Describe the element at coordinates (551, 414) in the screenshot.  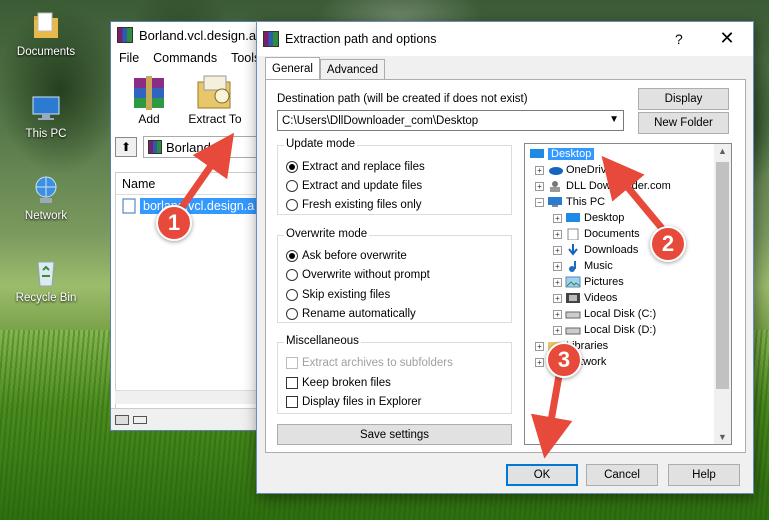
I see `arrow-step3` at that location.